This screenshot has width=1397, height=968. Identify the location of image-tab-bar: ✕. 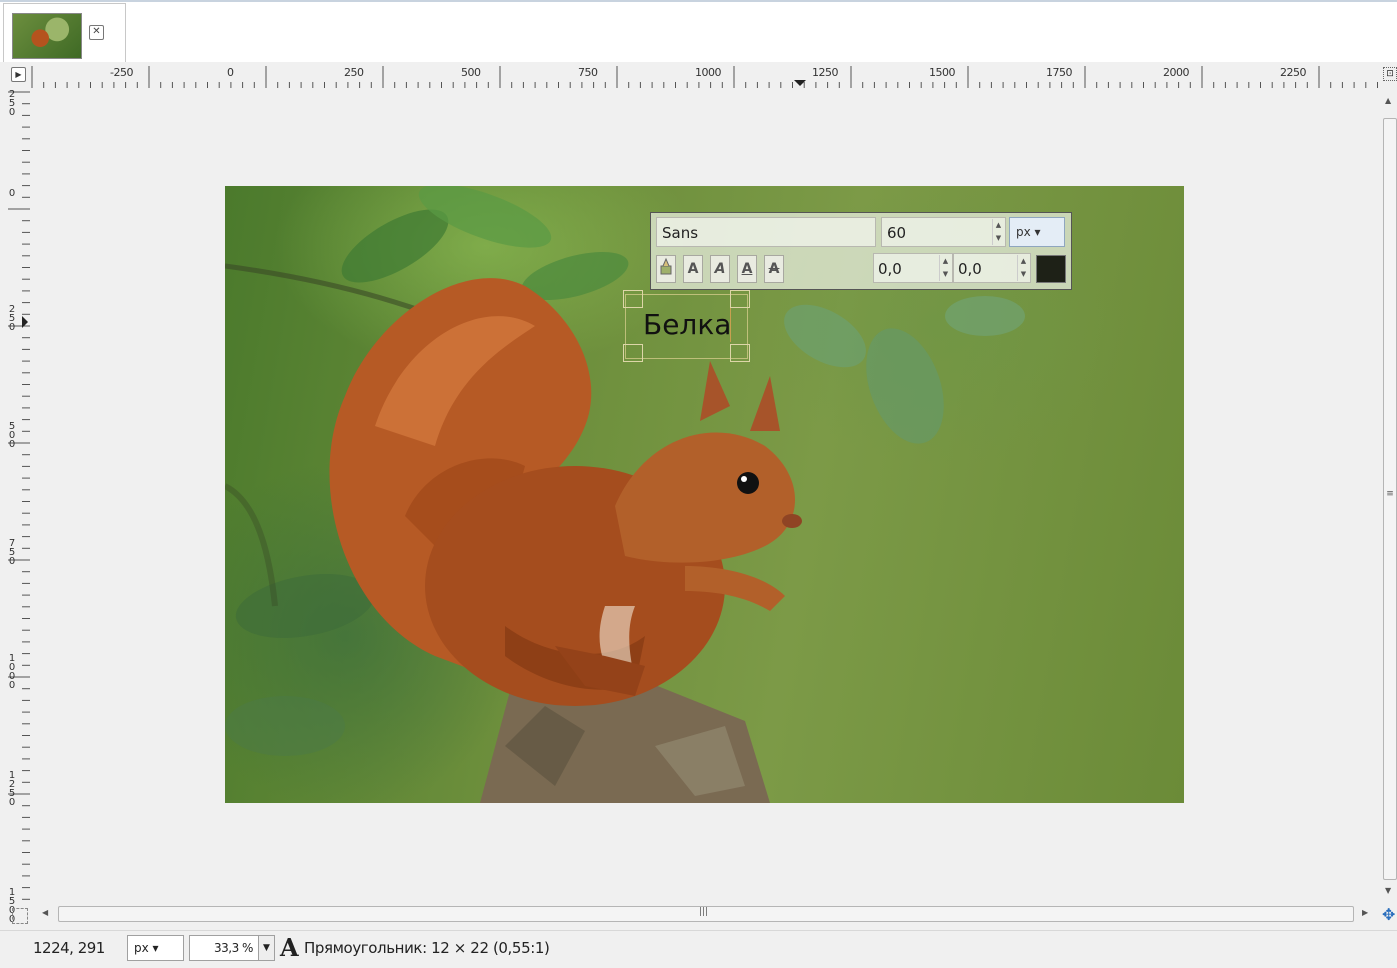
(698, 31).